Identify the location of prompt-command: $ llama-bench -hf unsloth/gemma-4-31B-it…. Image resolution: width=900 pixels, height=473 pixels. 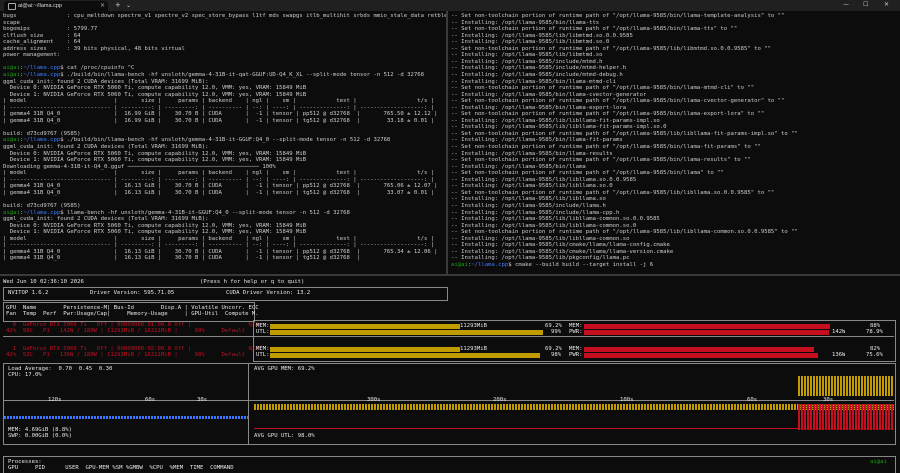
(205, 212).